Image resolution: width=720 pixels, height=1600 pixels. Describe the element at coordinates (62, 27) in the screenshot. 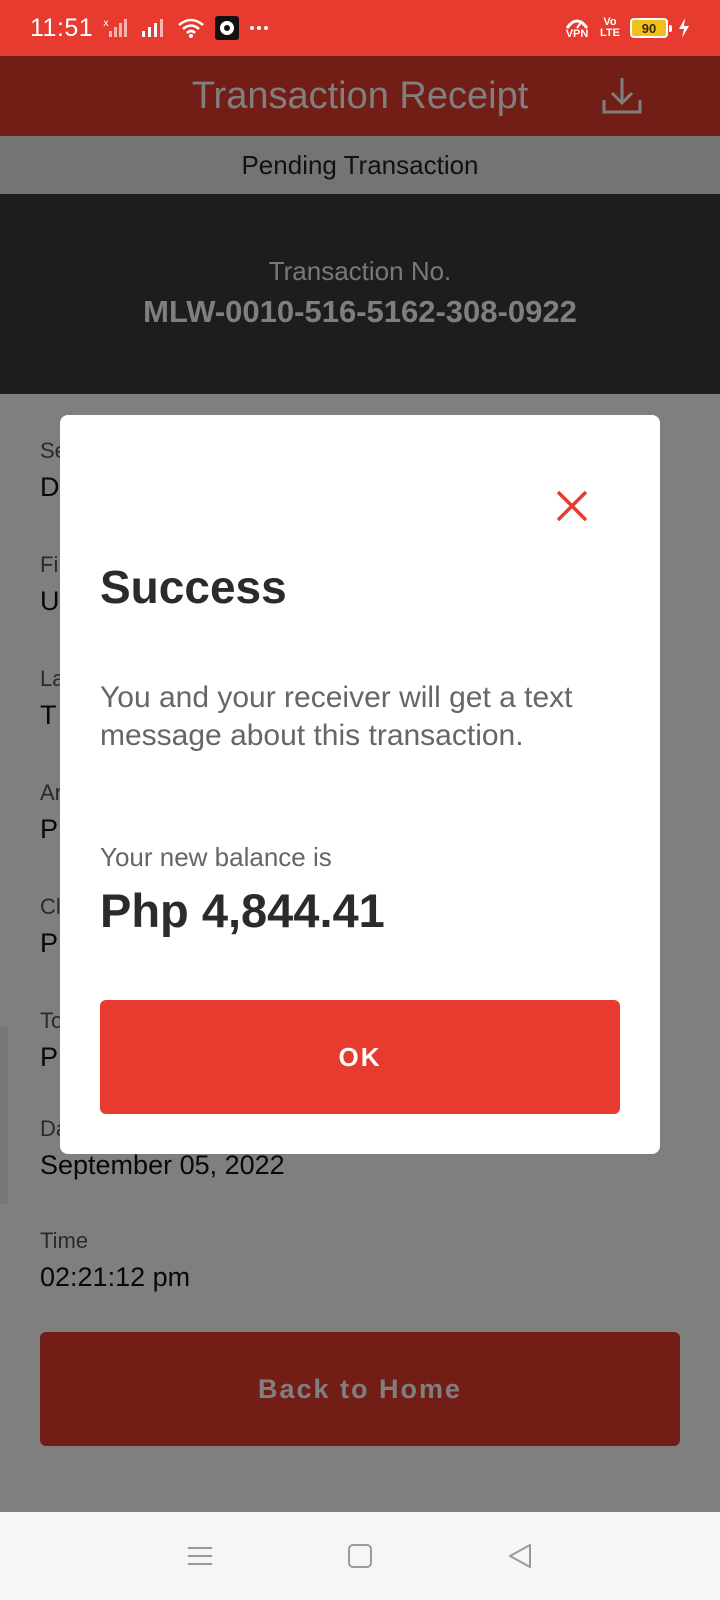

I see `status-time: 11:51` at that location.